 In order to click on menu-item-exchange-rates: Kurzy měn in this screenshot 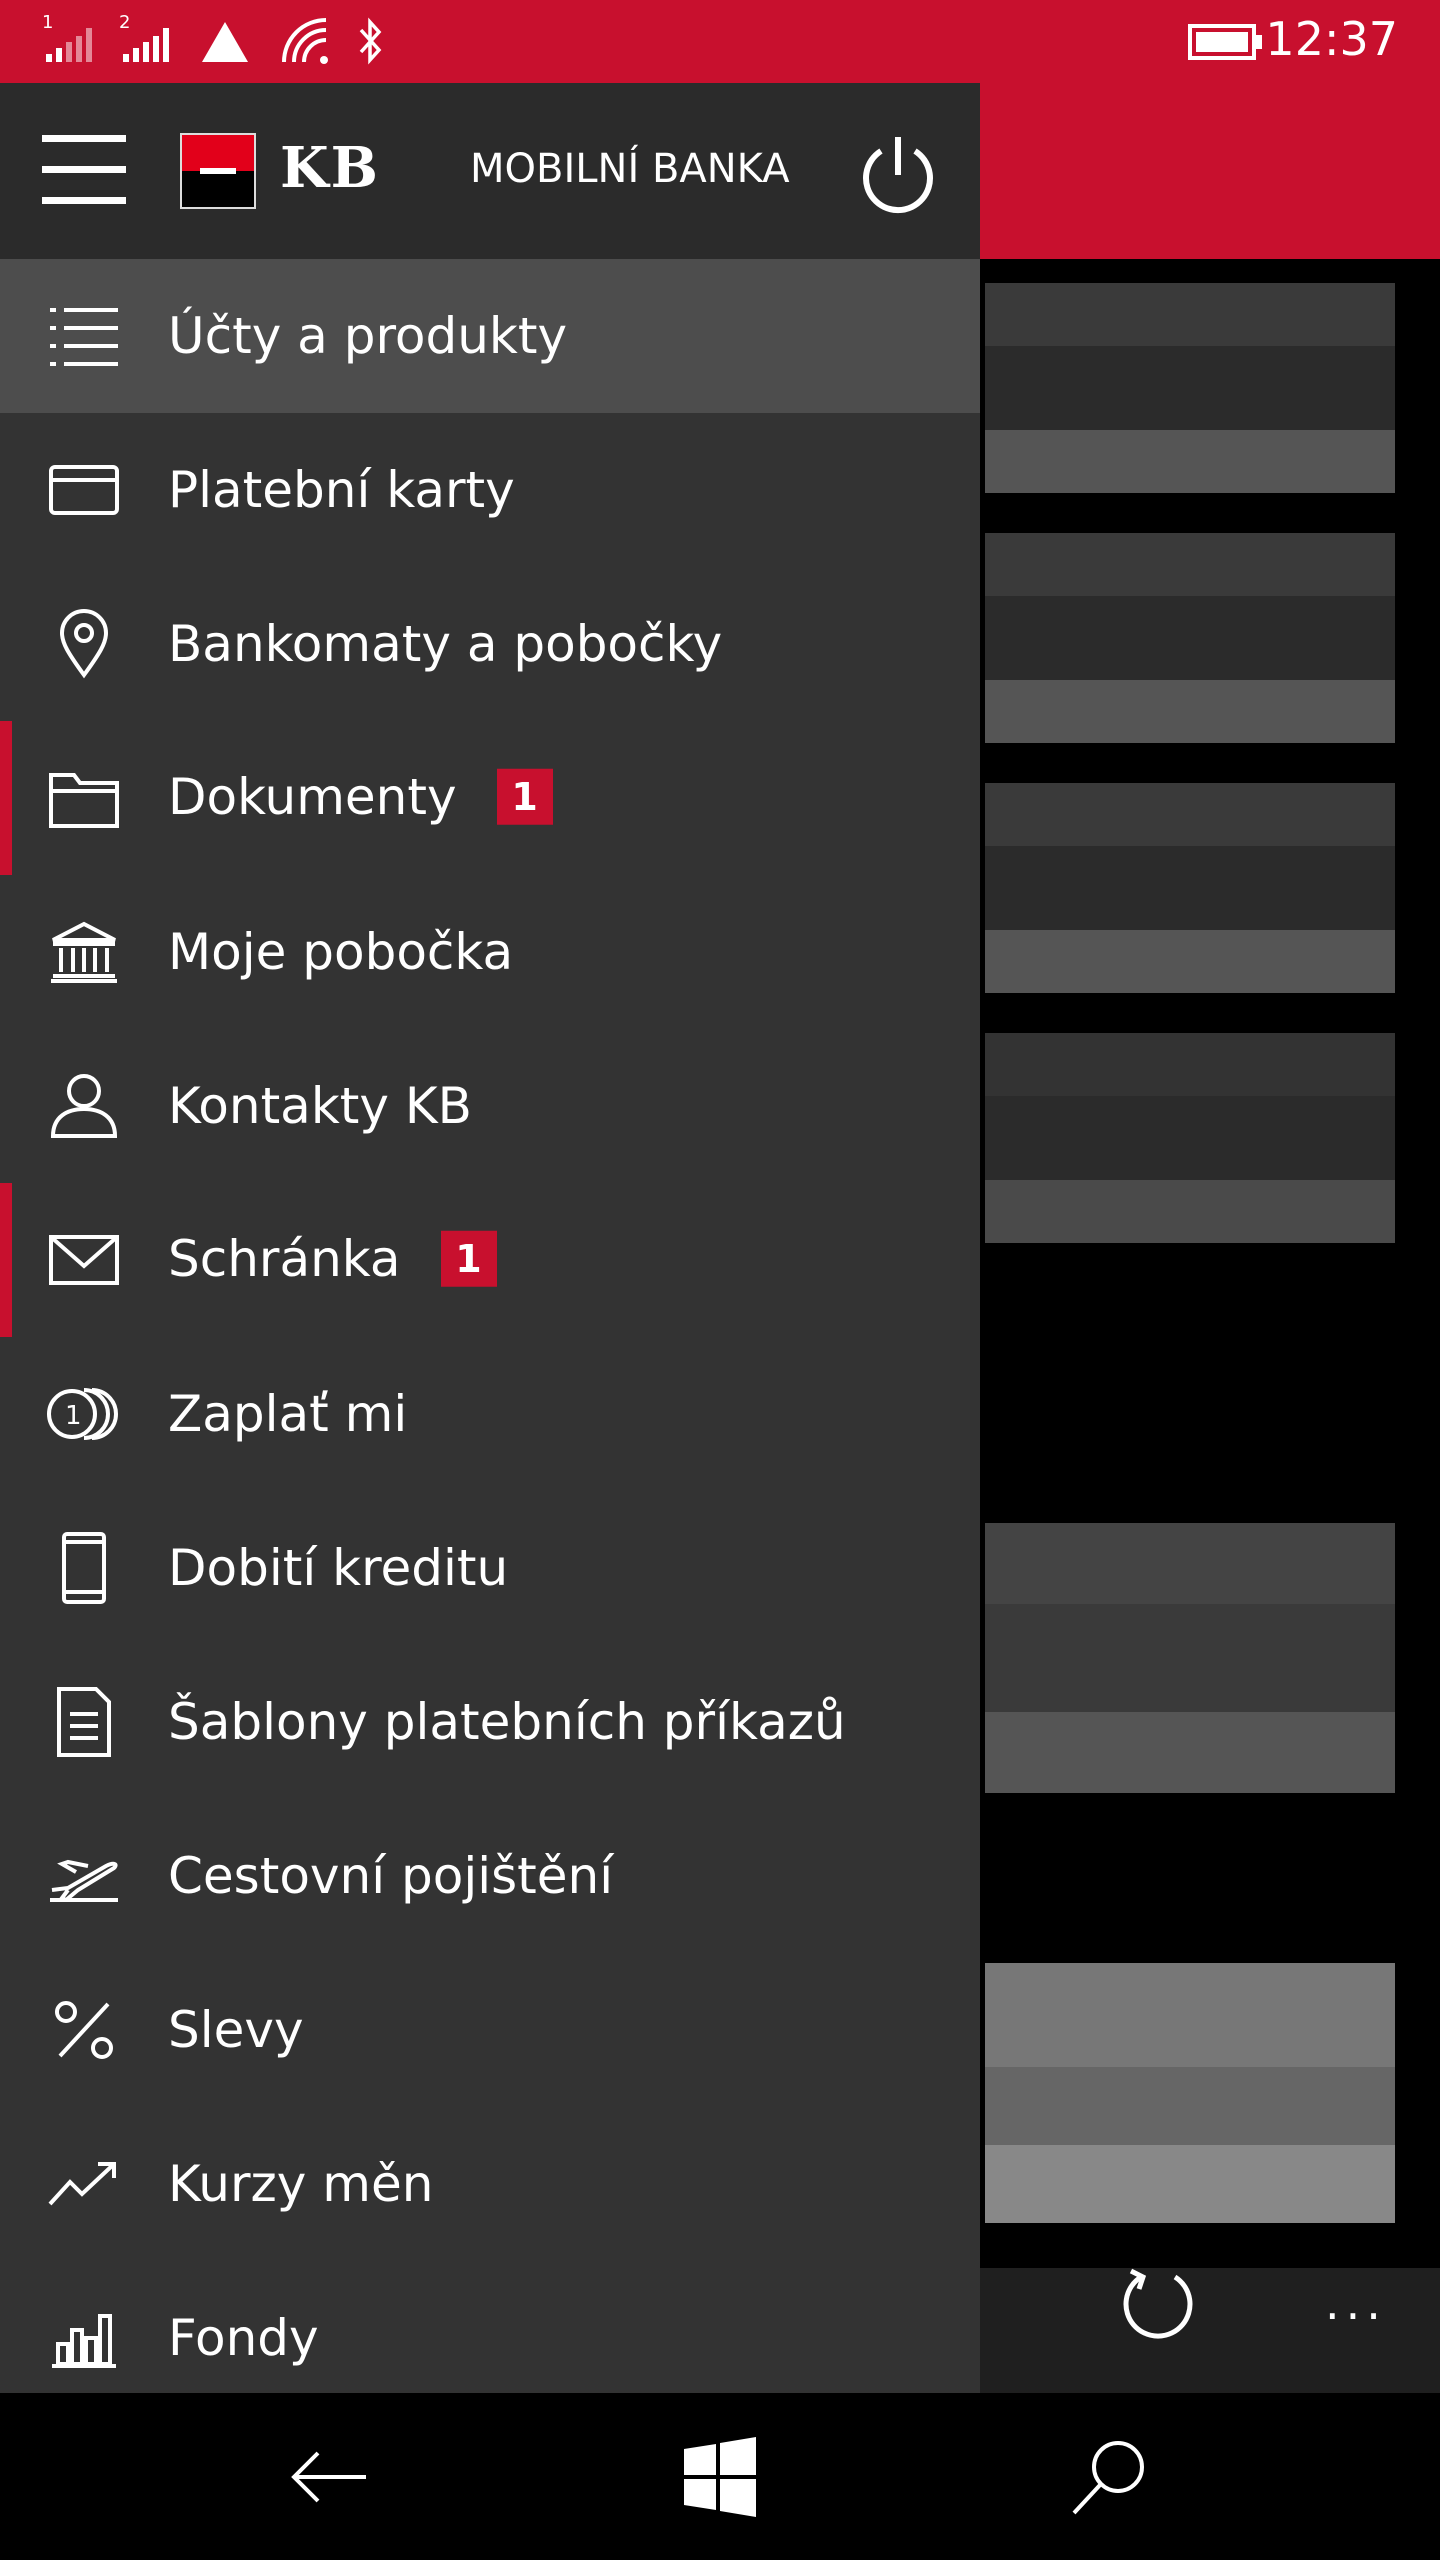, I will do `click(490, 2184)`.